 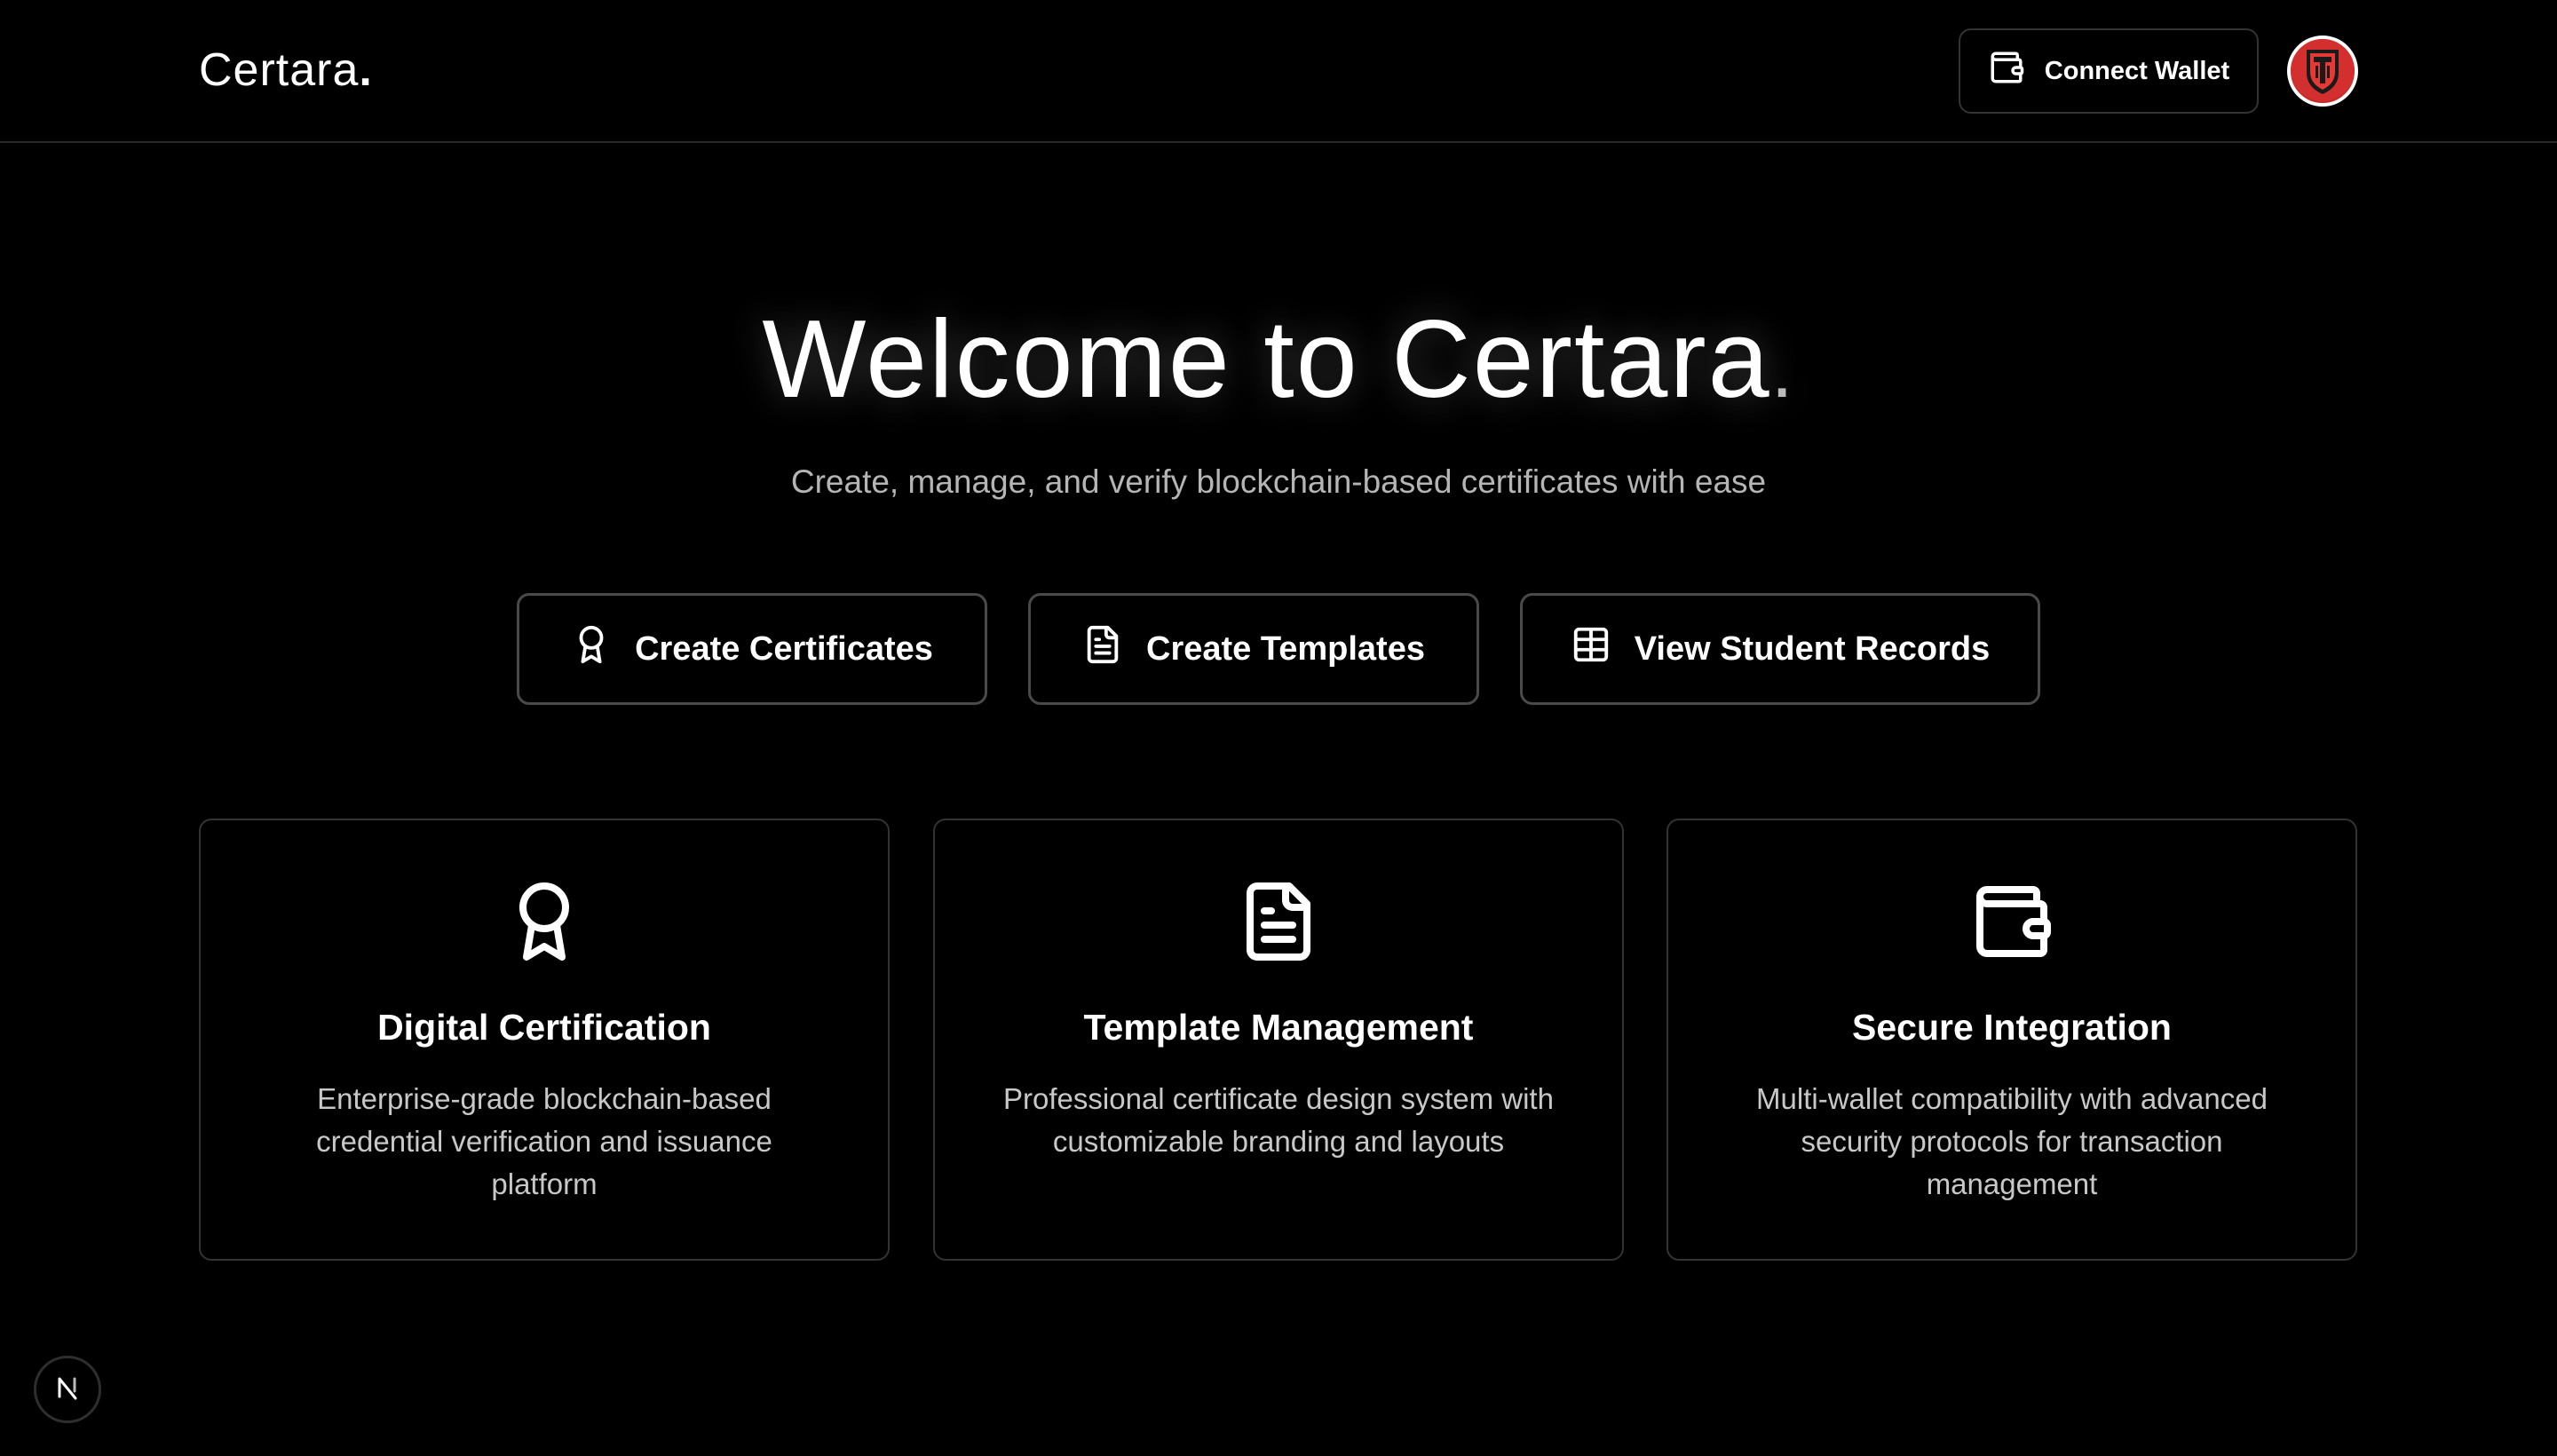 I want to click on connect-wallet-button: Connect Wallet, so click(x=2109, y=71).